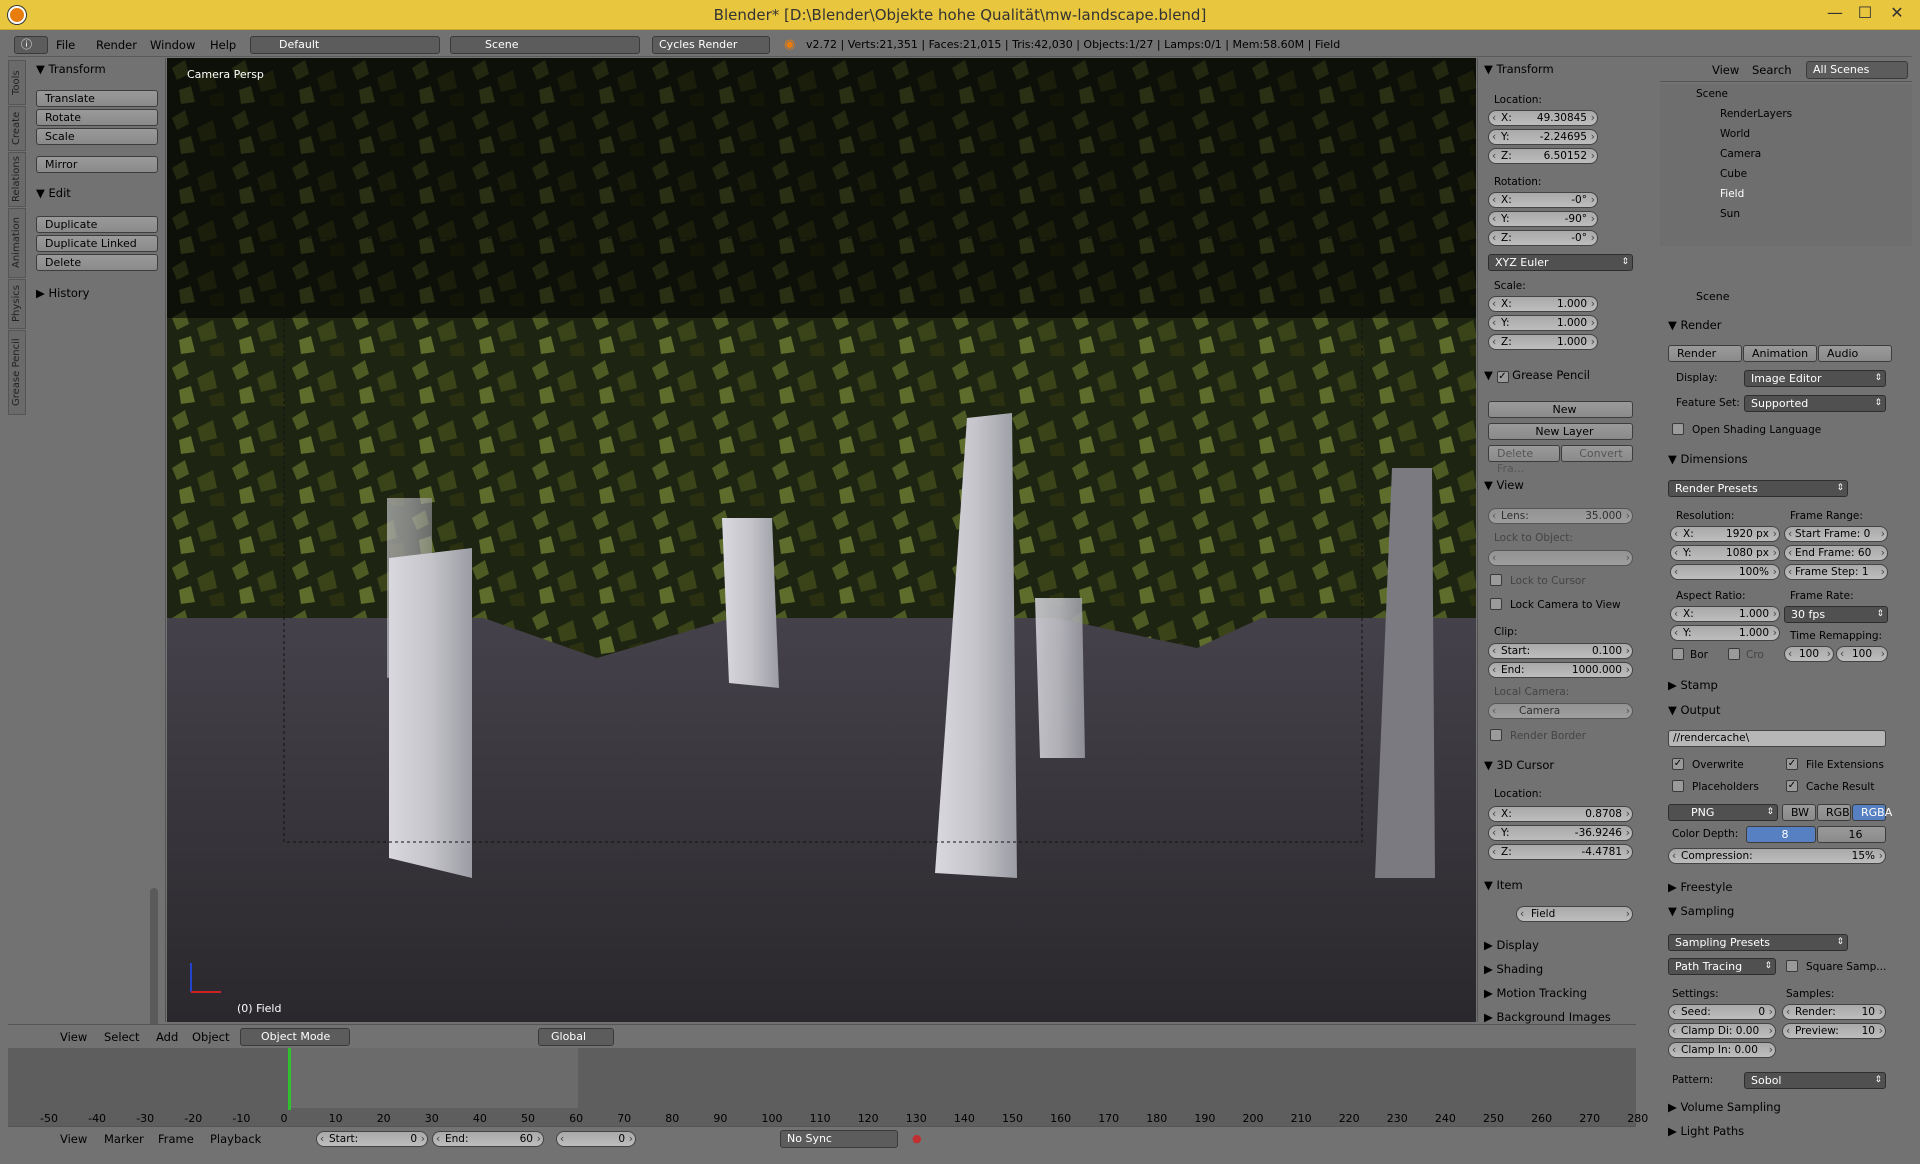 The image size is (1920, 1164). I want to click on cursor-y-field: Y: -36.9246, so click(1560, 833).